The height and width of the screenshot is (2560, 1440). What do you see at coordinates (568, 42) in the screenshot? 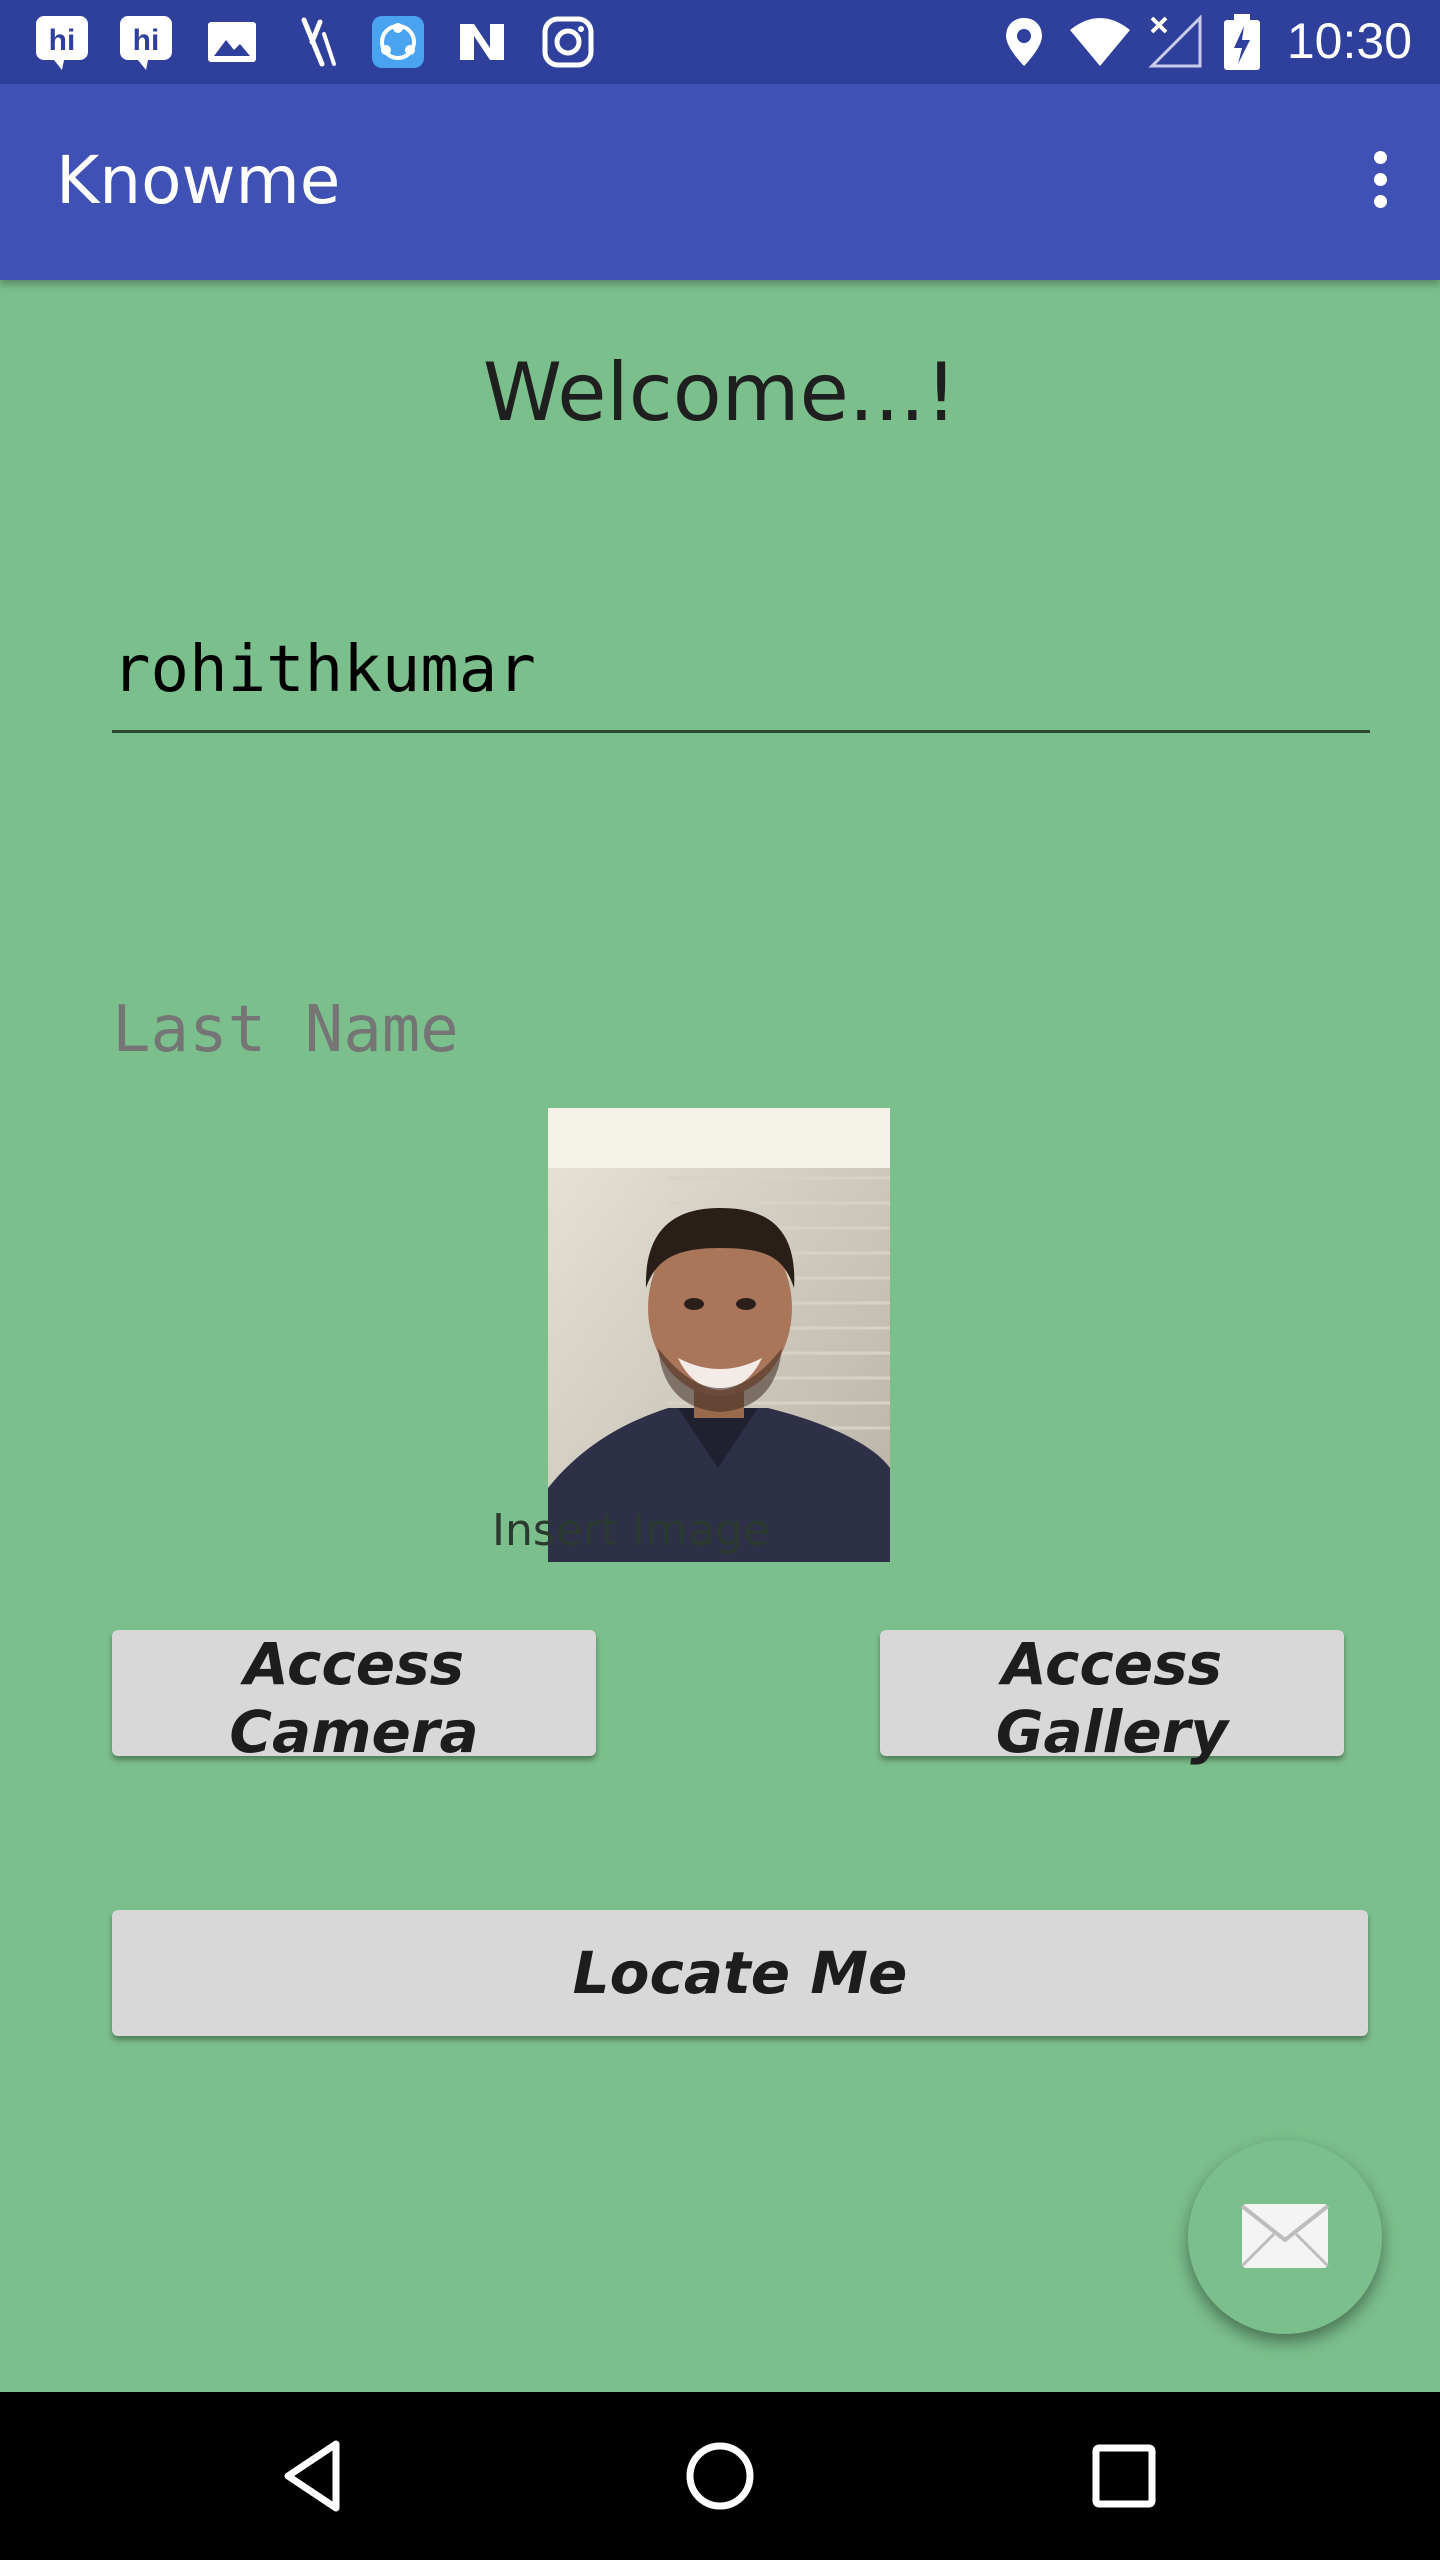
I see `instagram-icon` at bounding box center [568, 42].